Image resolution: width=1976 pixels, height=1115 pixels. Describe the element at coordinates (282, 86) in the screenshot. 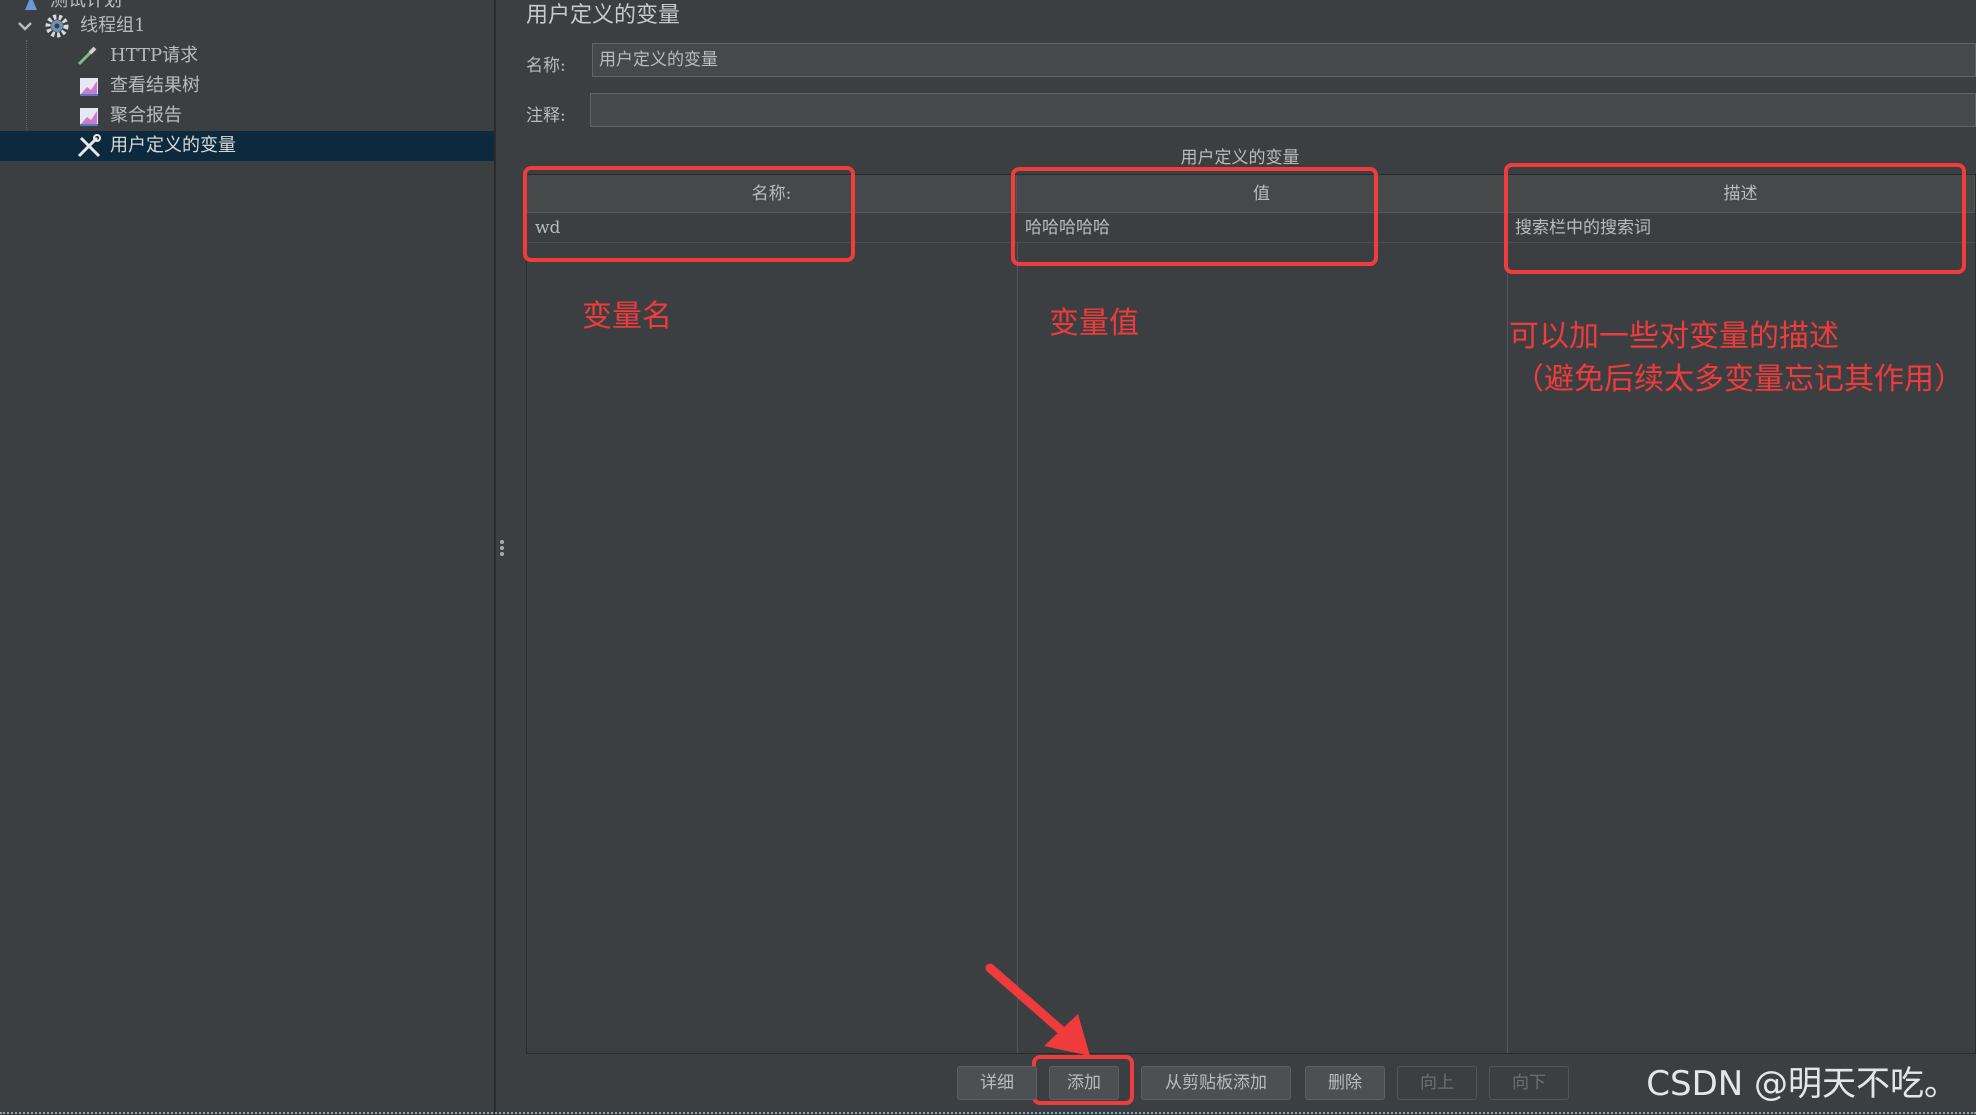

I see `tree-item-results-tree: 查看结果树` at that location.